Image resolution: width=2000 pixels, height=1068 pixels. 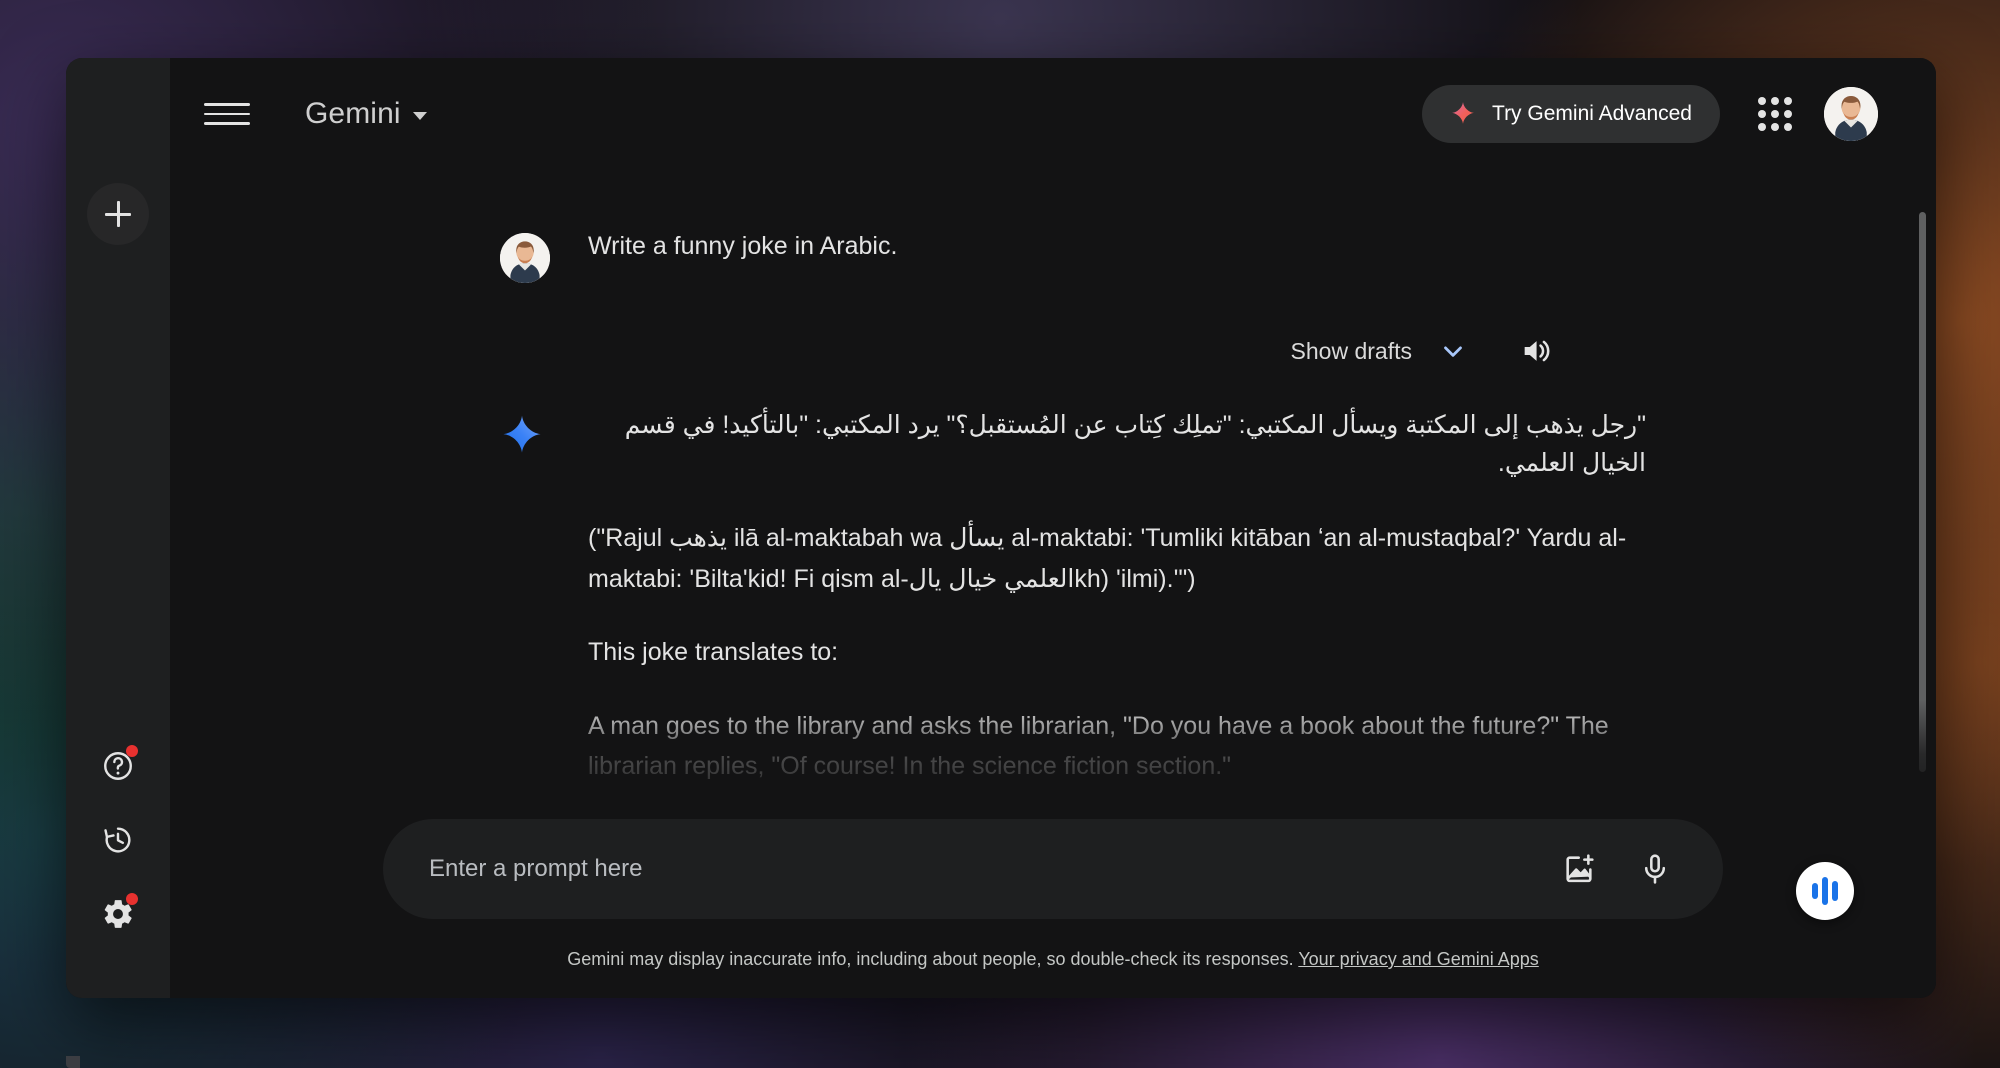 I want to click on new-chat-button, so click(x=118, y=214).